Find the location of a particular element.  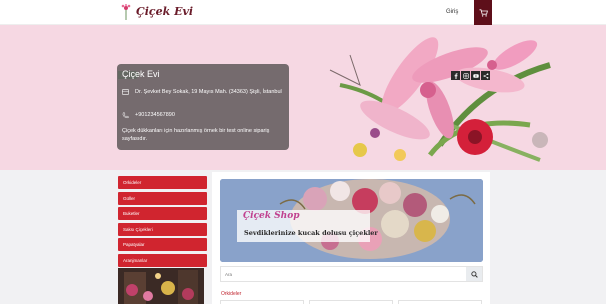

sidebar-item-orkideler: Orkideler is located at coordinates (162, 182).